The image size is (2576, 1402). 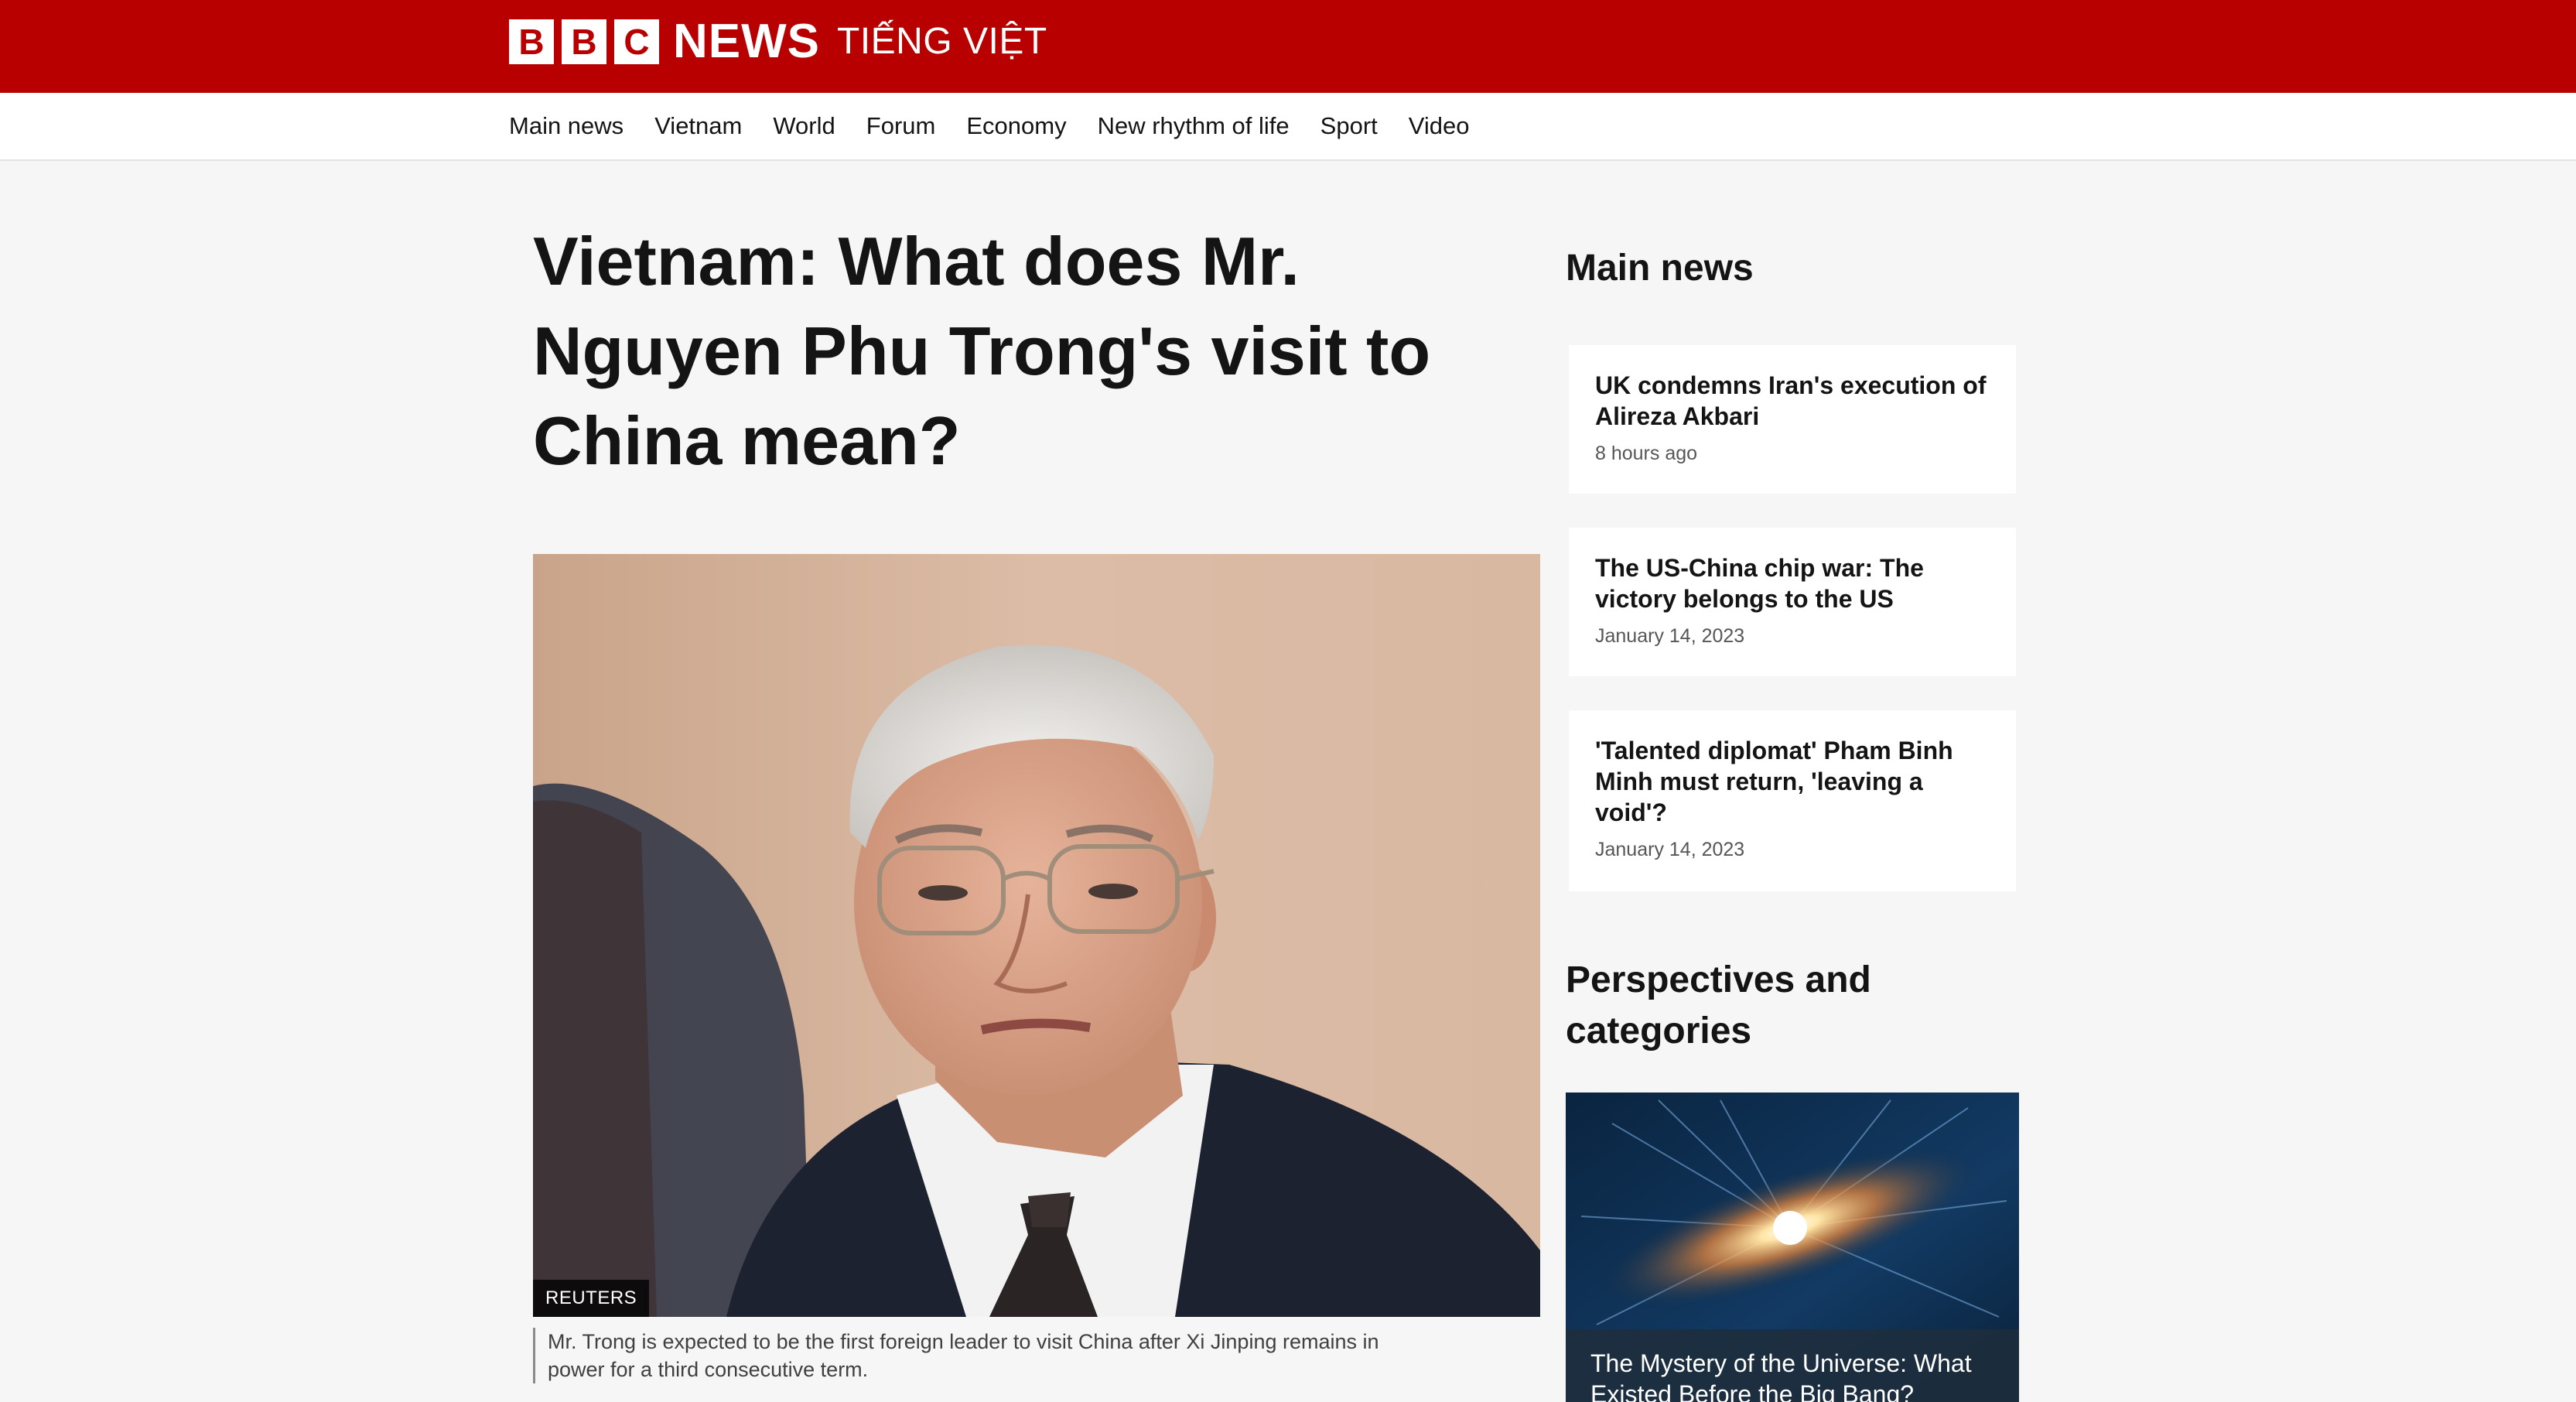 What do you see at coordinates (1288, 46) in the screenshot?
I see `top-header-bar: B B C NEWS TIẾNG VIỆT` at bounding box center [1288, 46].